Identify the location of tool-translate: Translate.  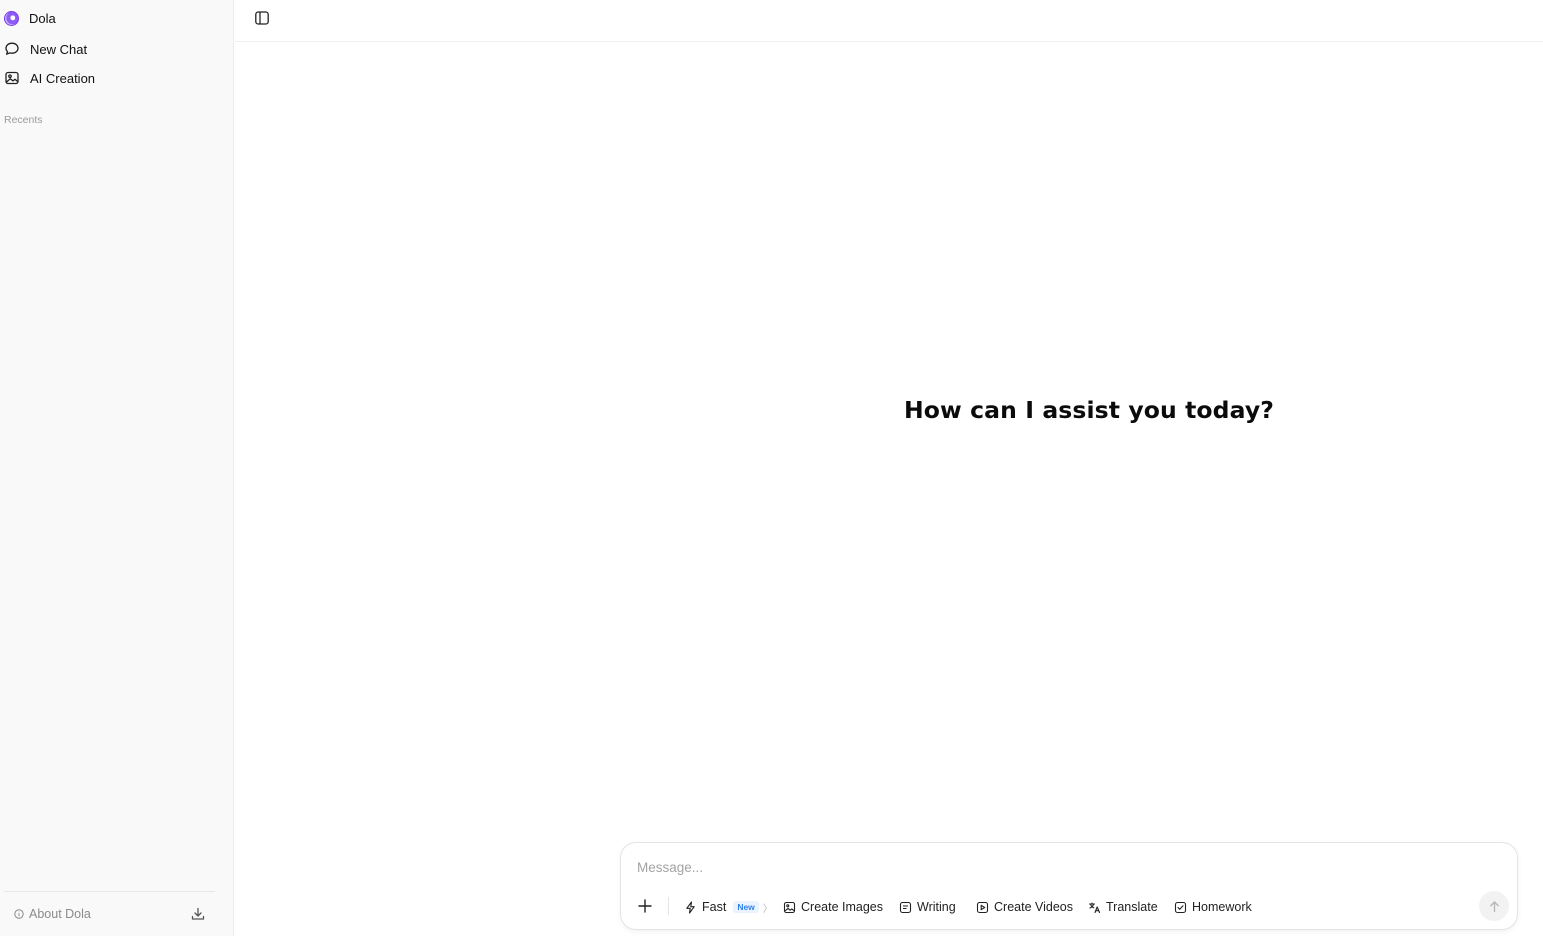
(1123, 907).